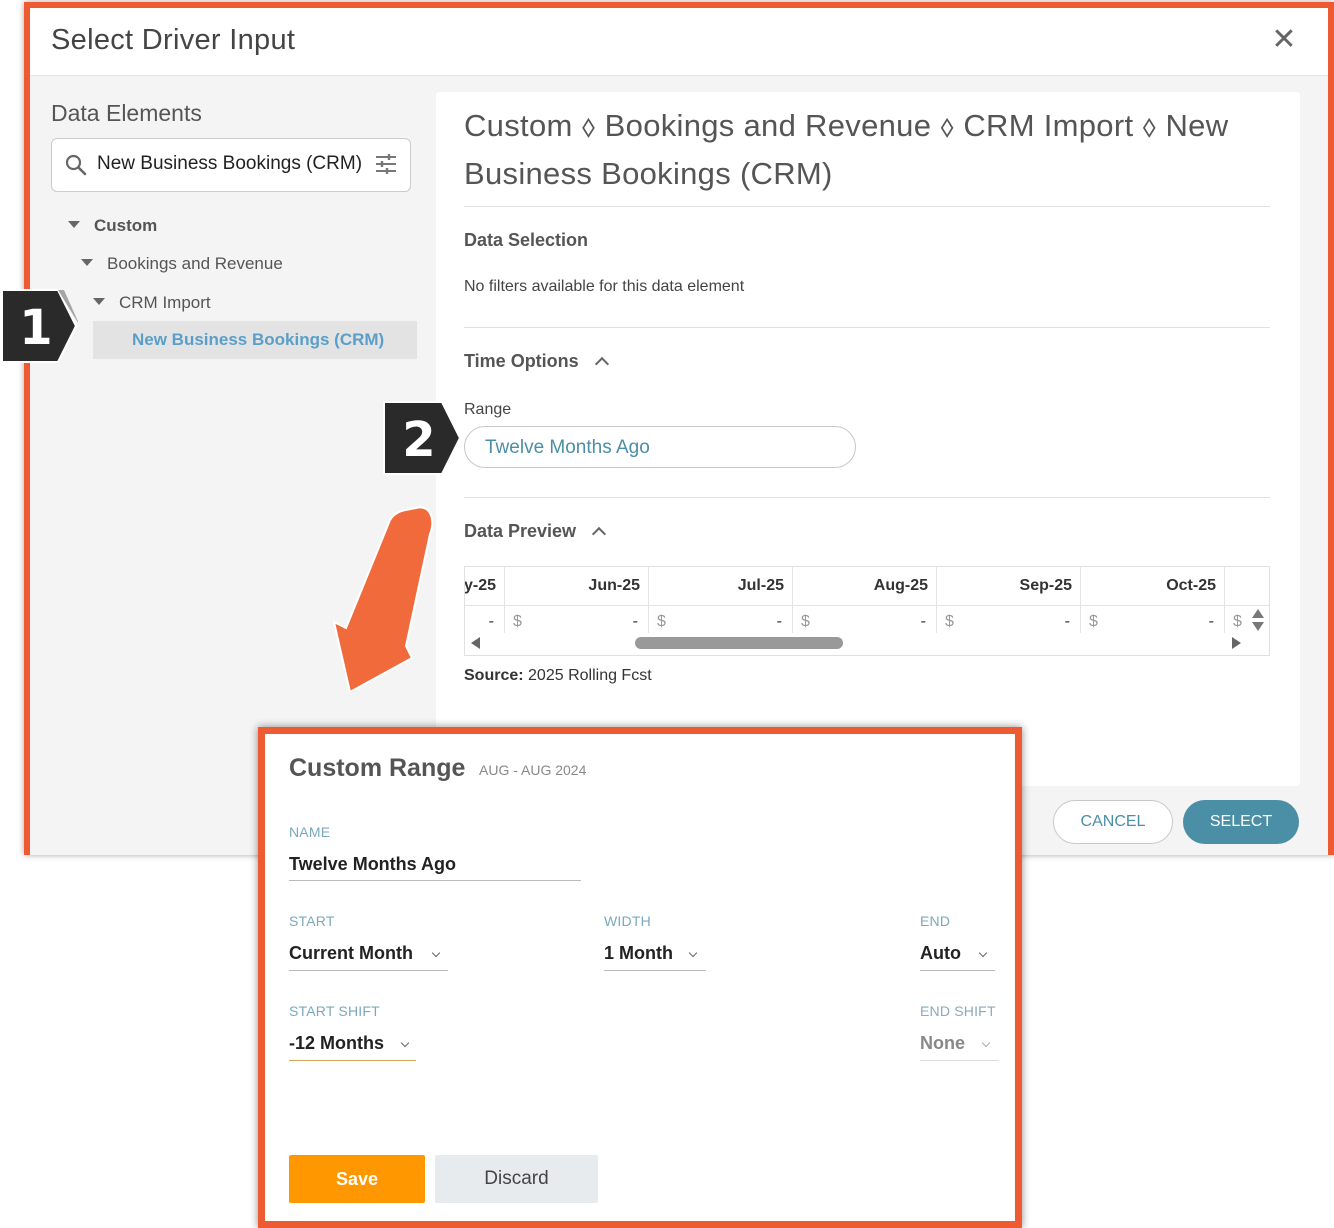  What do you see at coordinates (480, 585) in the screenshot?
I see `column-header: y-25` at bounding box center [480, 585].